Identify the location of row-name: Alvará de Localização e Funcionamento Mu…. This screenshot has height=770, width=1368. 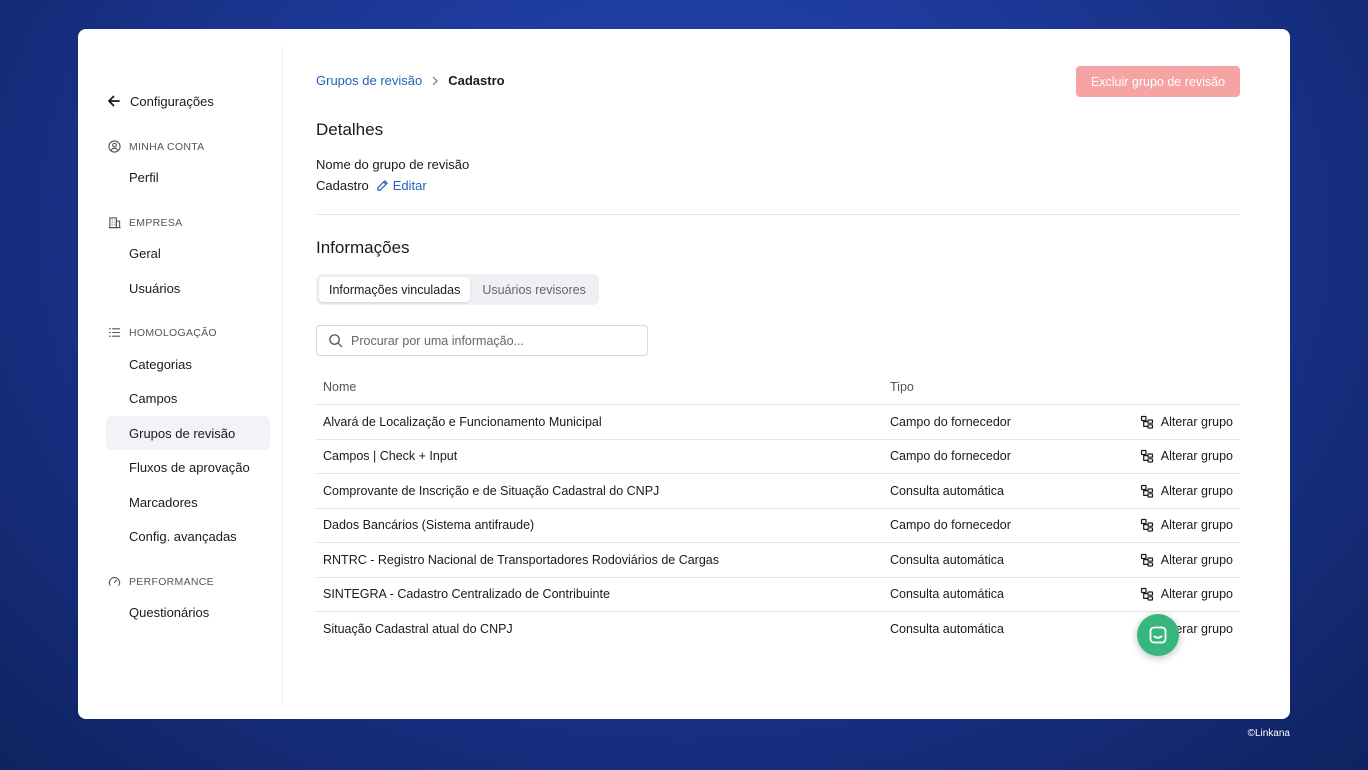
(462, 421).